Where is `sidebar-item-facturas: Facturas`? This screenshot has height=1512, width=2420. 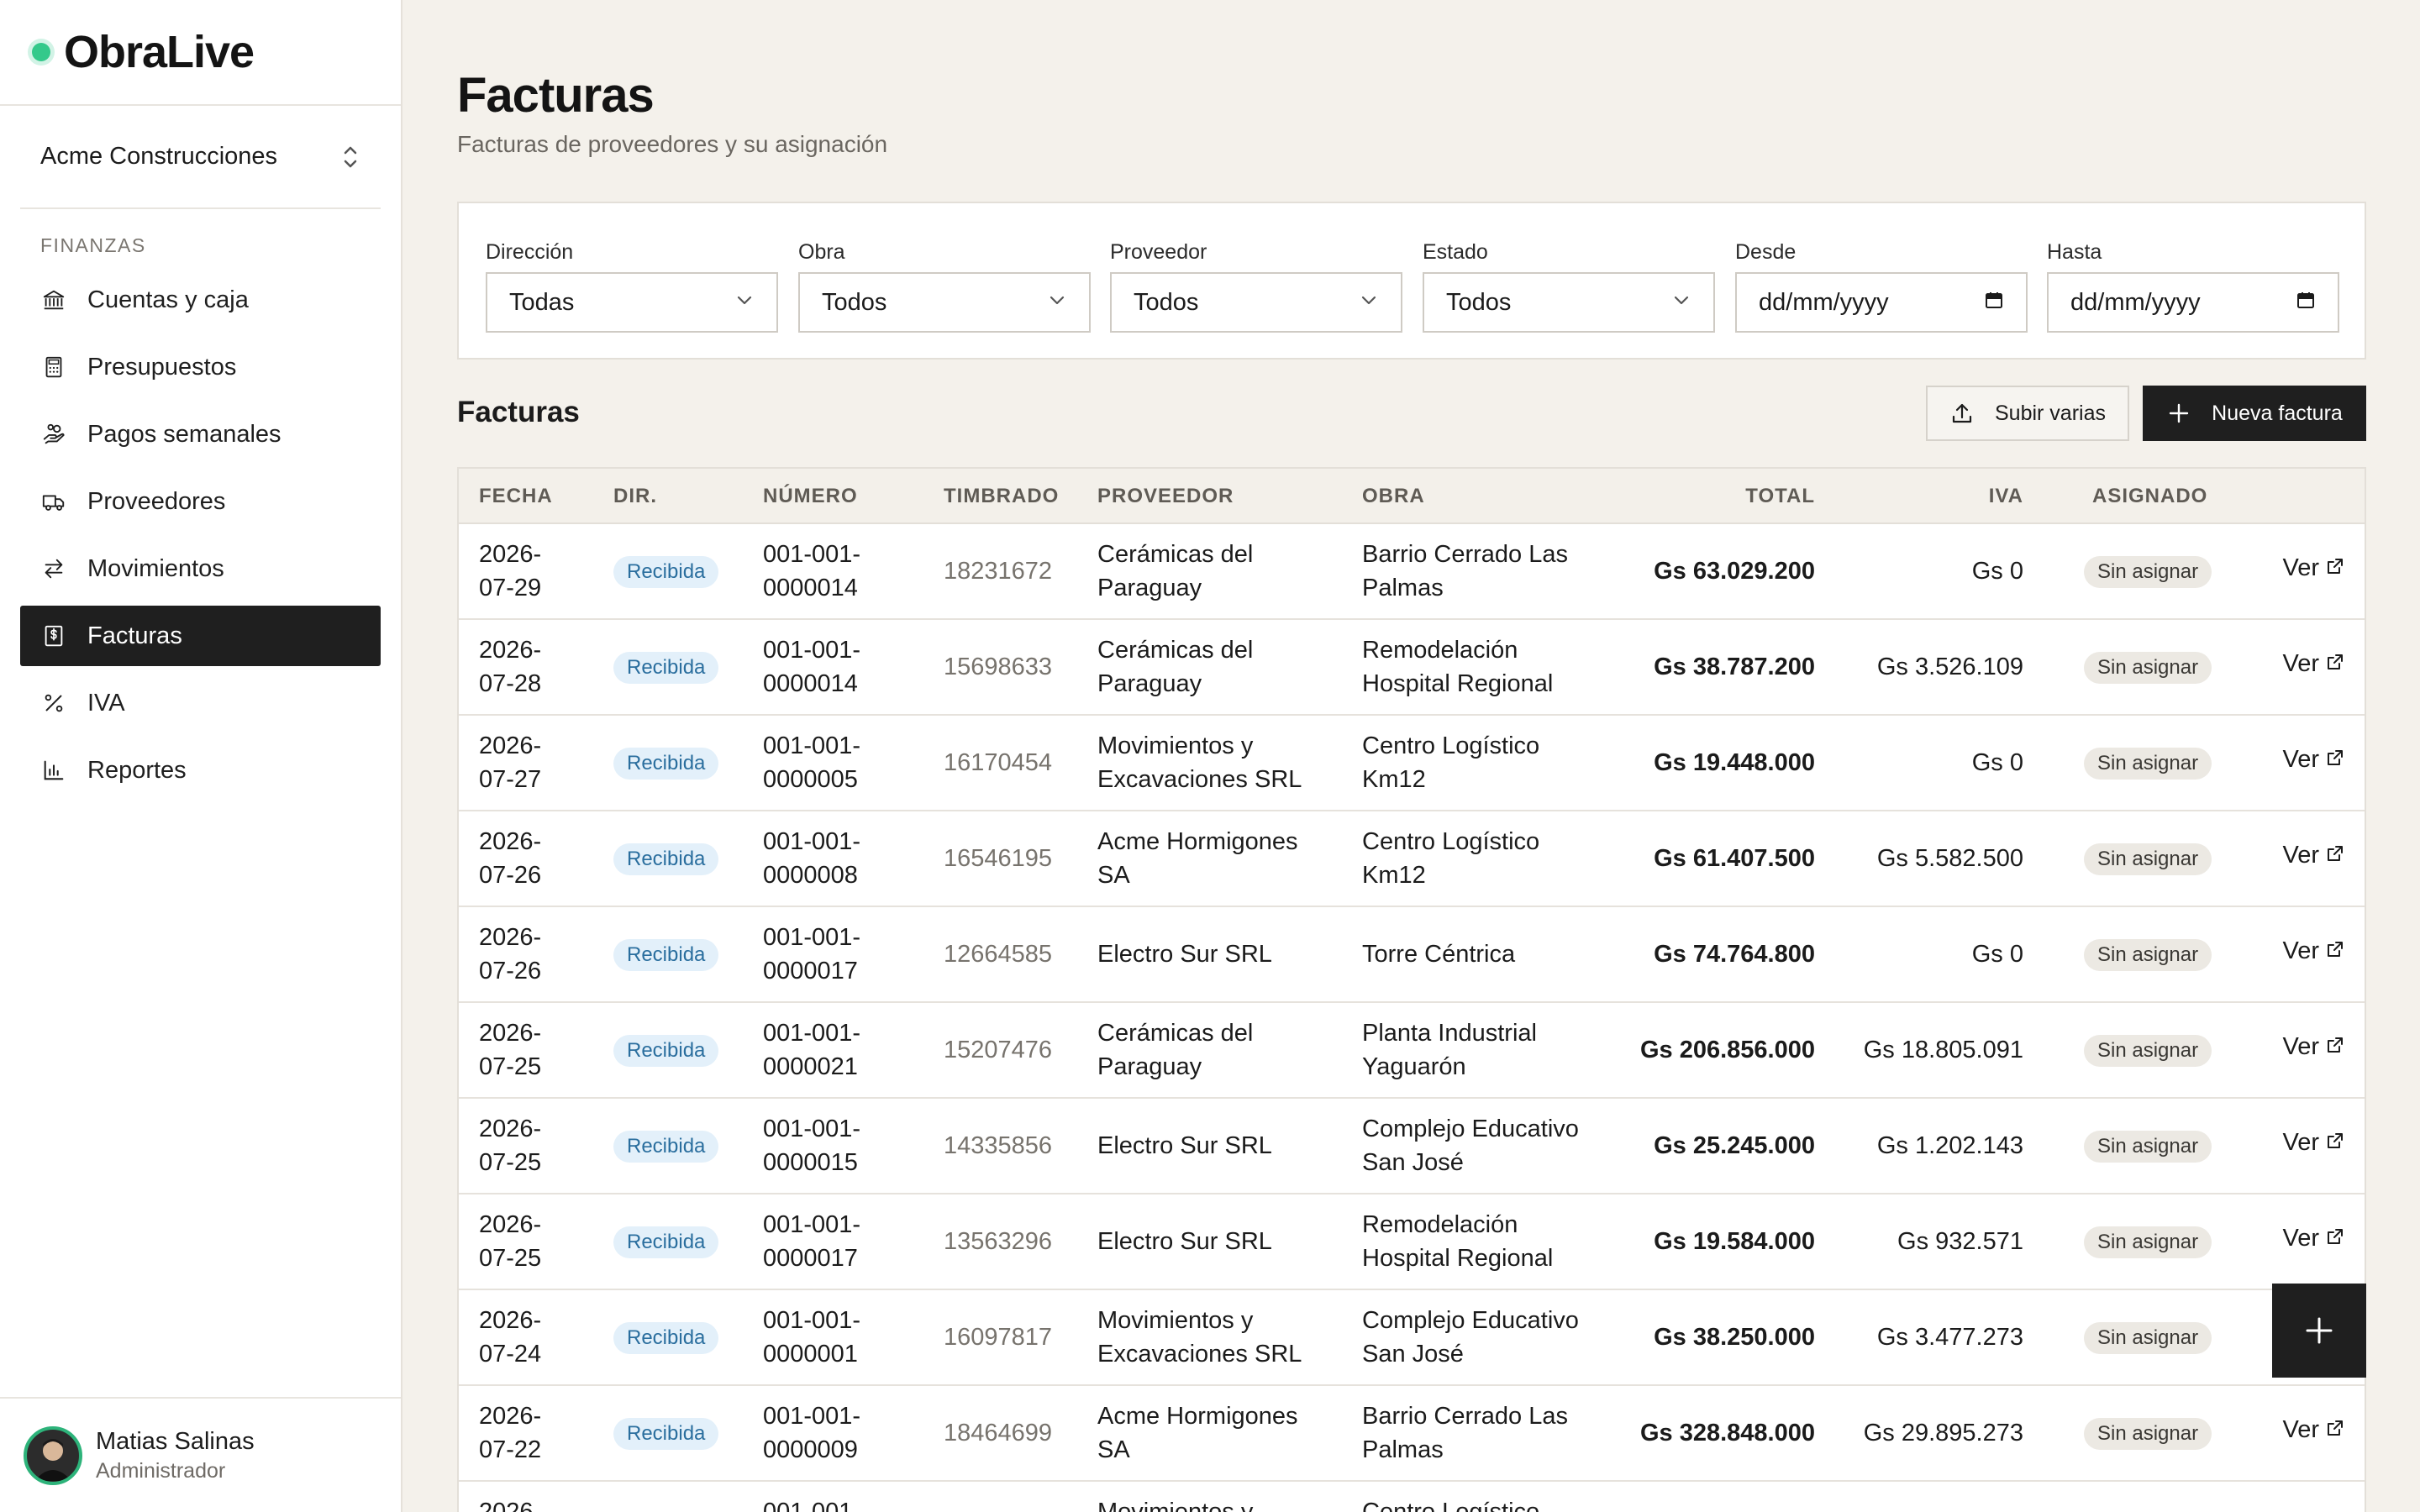
sidebar-item-facturas: Facturas is located at coordinates (200, 636).